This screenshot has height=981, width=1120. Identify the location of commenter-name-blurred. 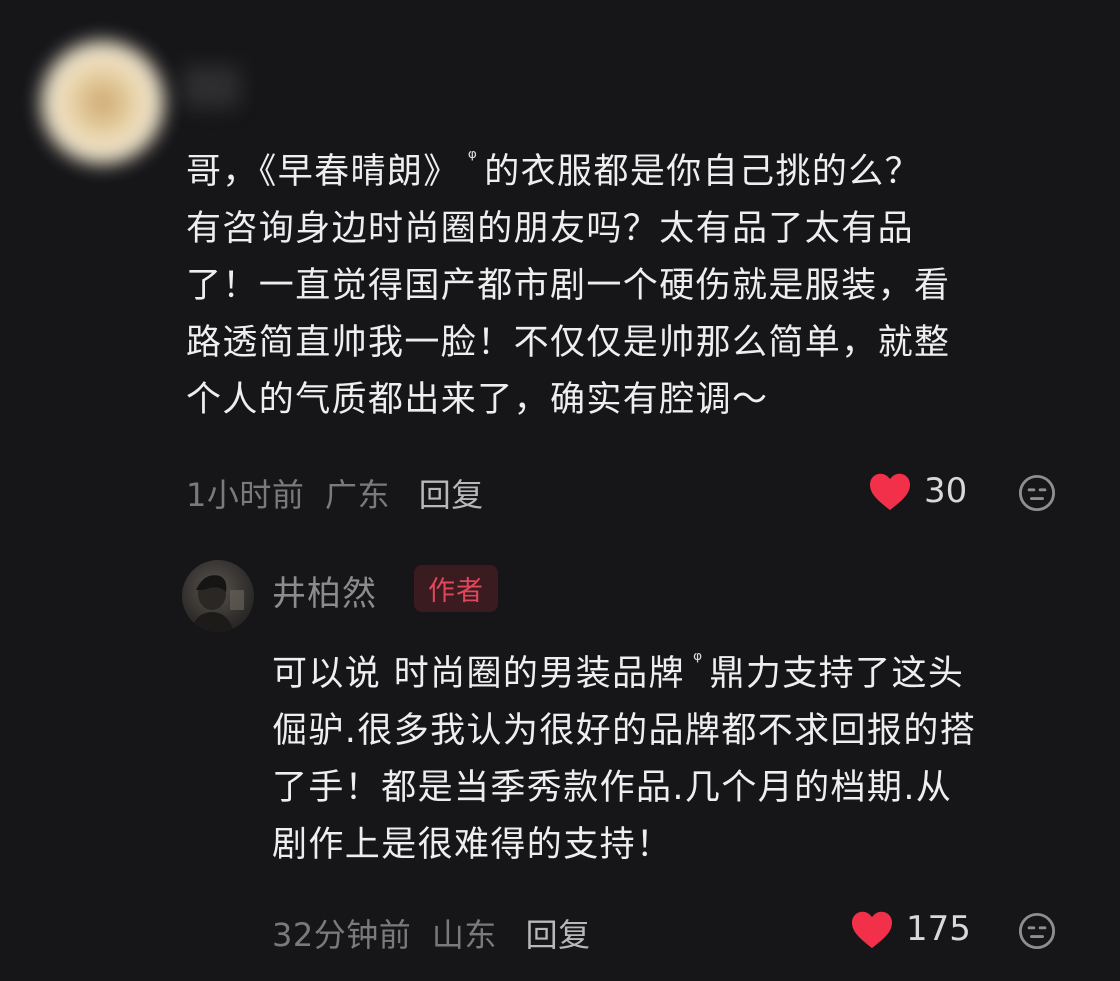
(211, 87).